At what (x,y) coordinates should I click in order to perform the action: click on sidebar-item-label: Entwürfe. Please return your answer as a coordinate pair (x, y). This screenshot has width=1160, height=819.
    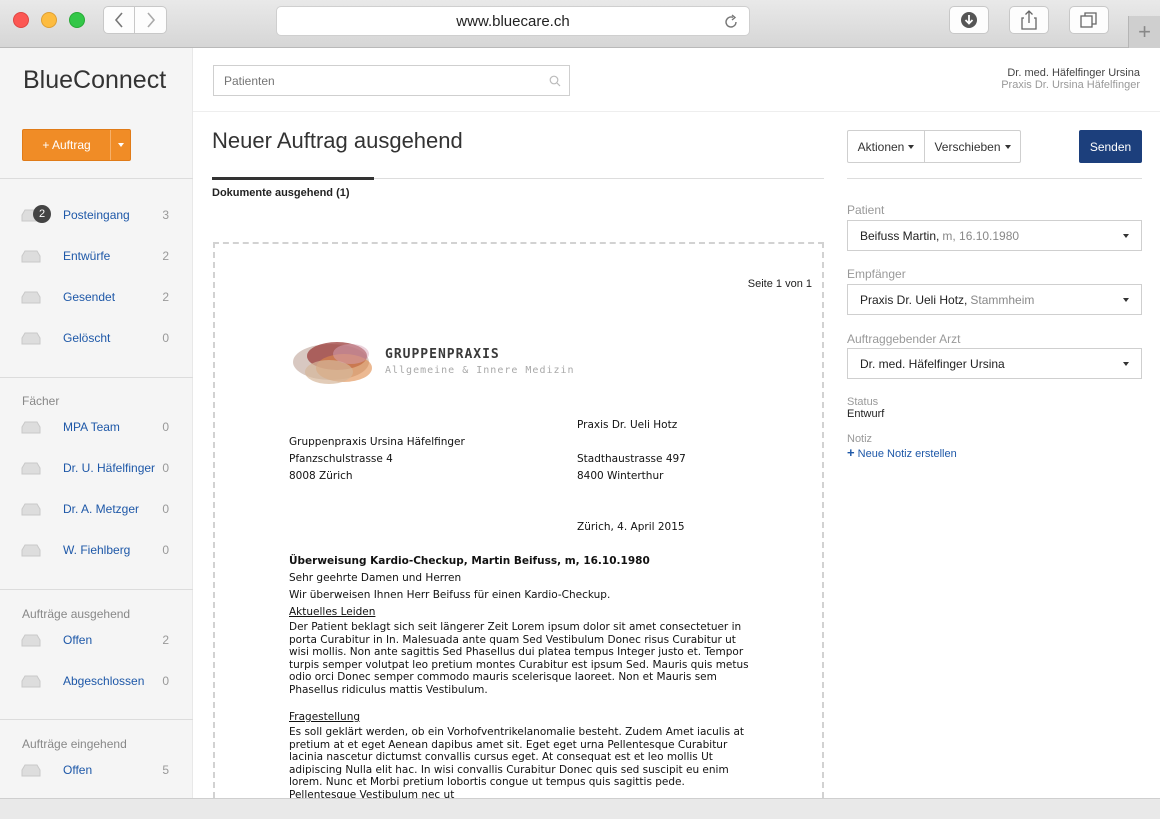
    Looking at the image, I should click on (87, 256).